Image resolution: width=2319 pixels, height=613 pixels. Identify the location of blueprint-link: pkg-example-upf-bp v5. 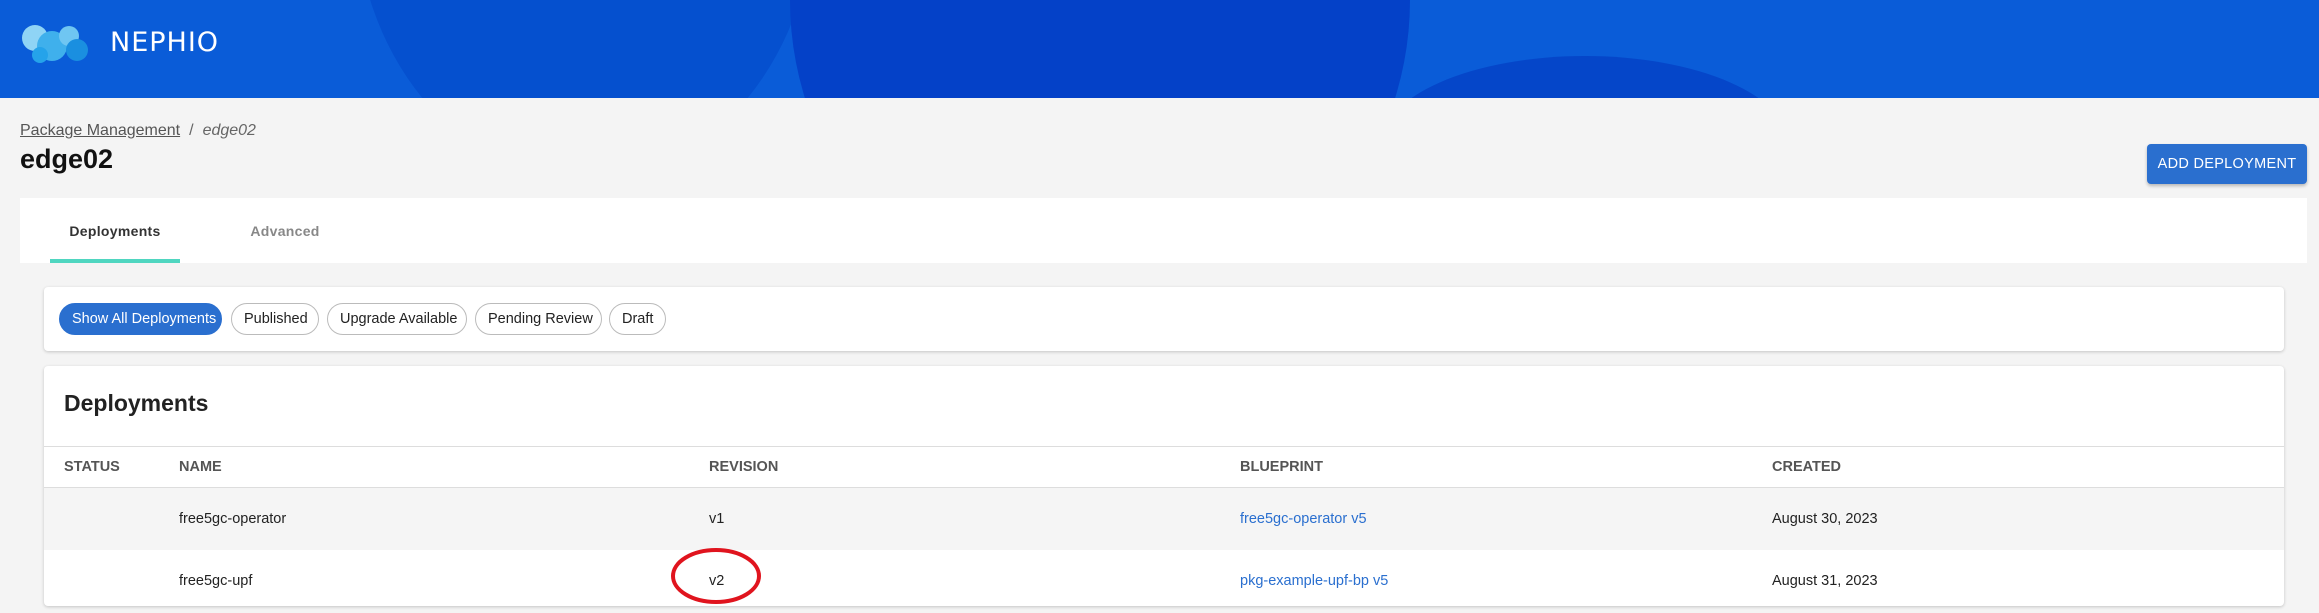
(1314, 578).